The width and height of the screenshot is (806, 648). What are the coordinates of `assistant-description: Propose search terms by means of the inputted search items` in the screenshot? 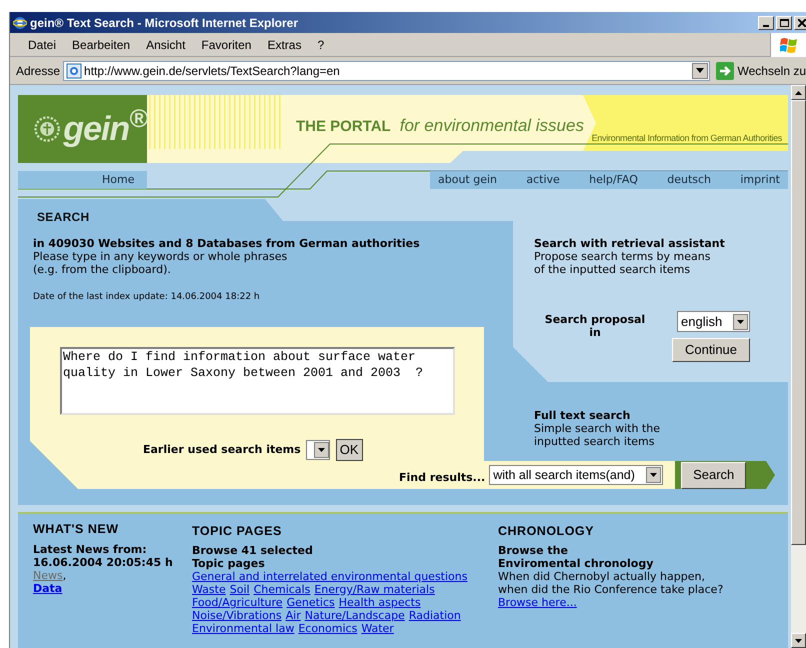 It's located at (622, 263).